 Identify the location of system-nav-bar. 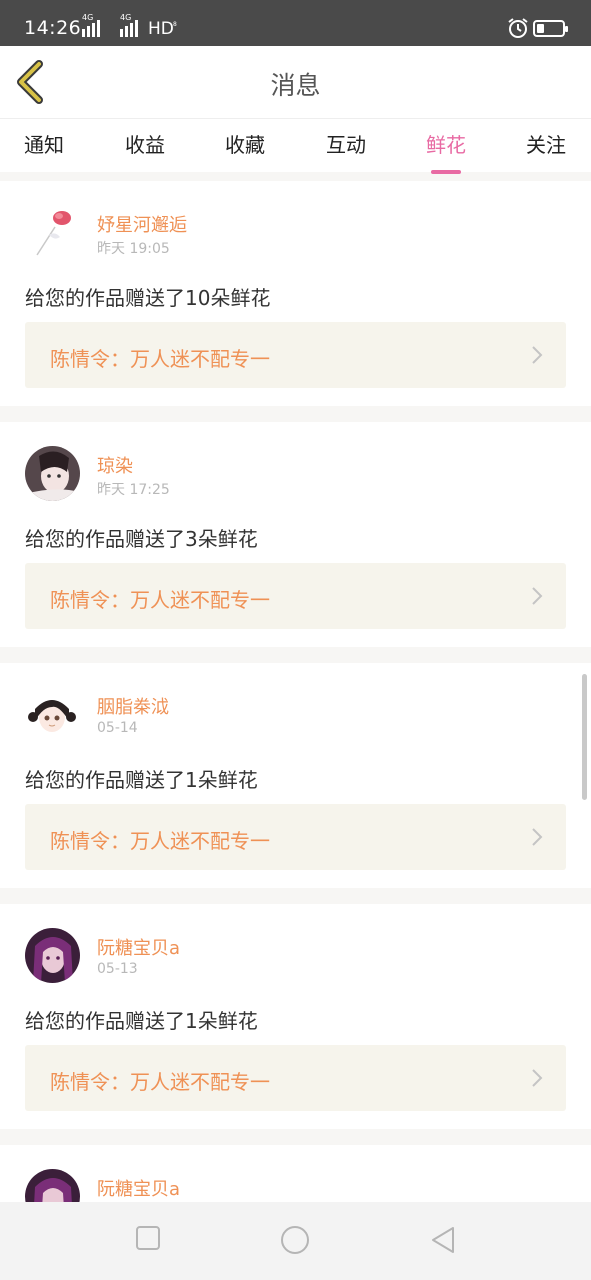
(295, 1241).